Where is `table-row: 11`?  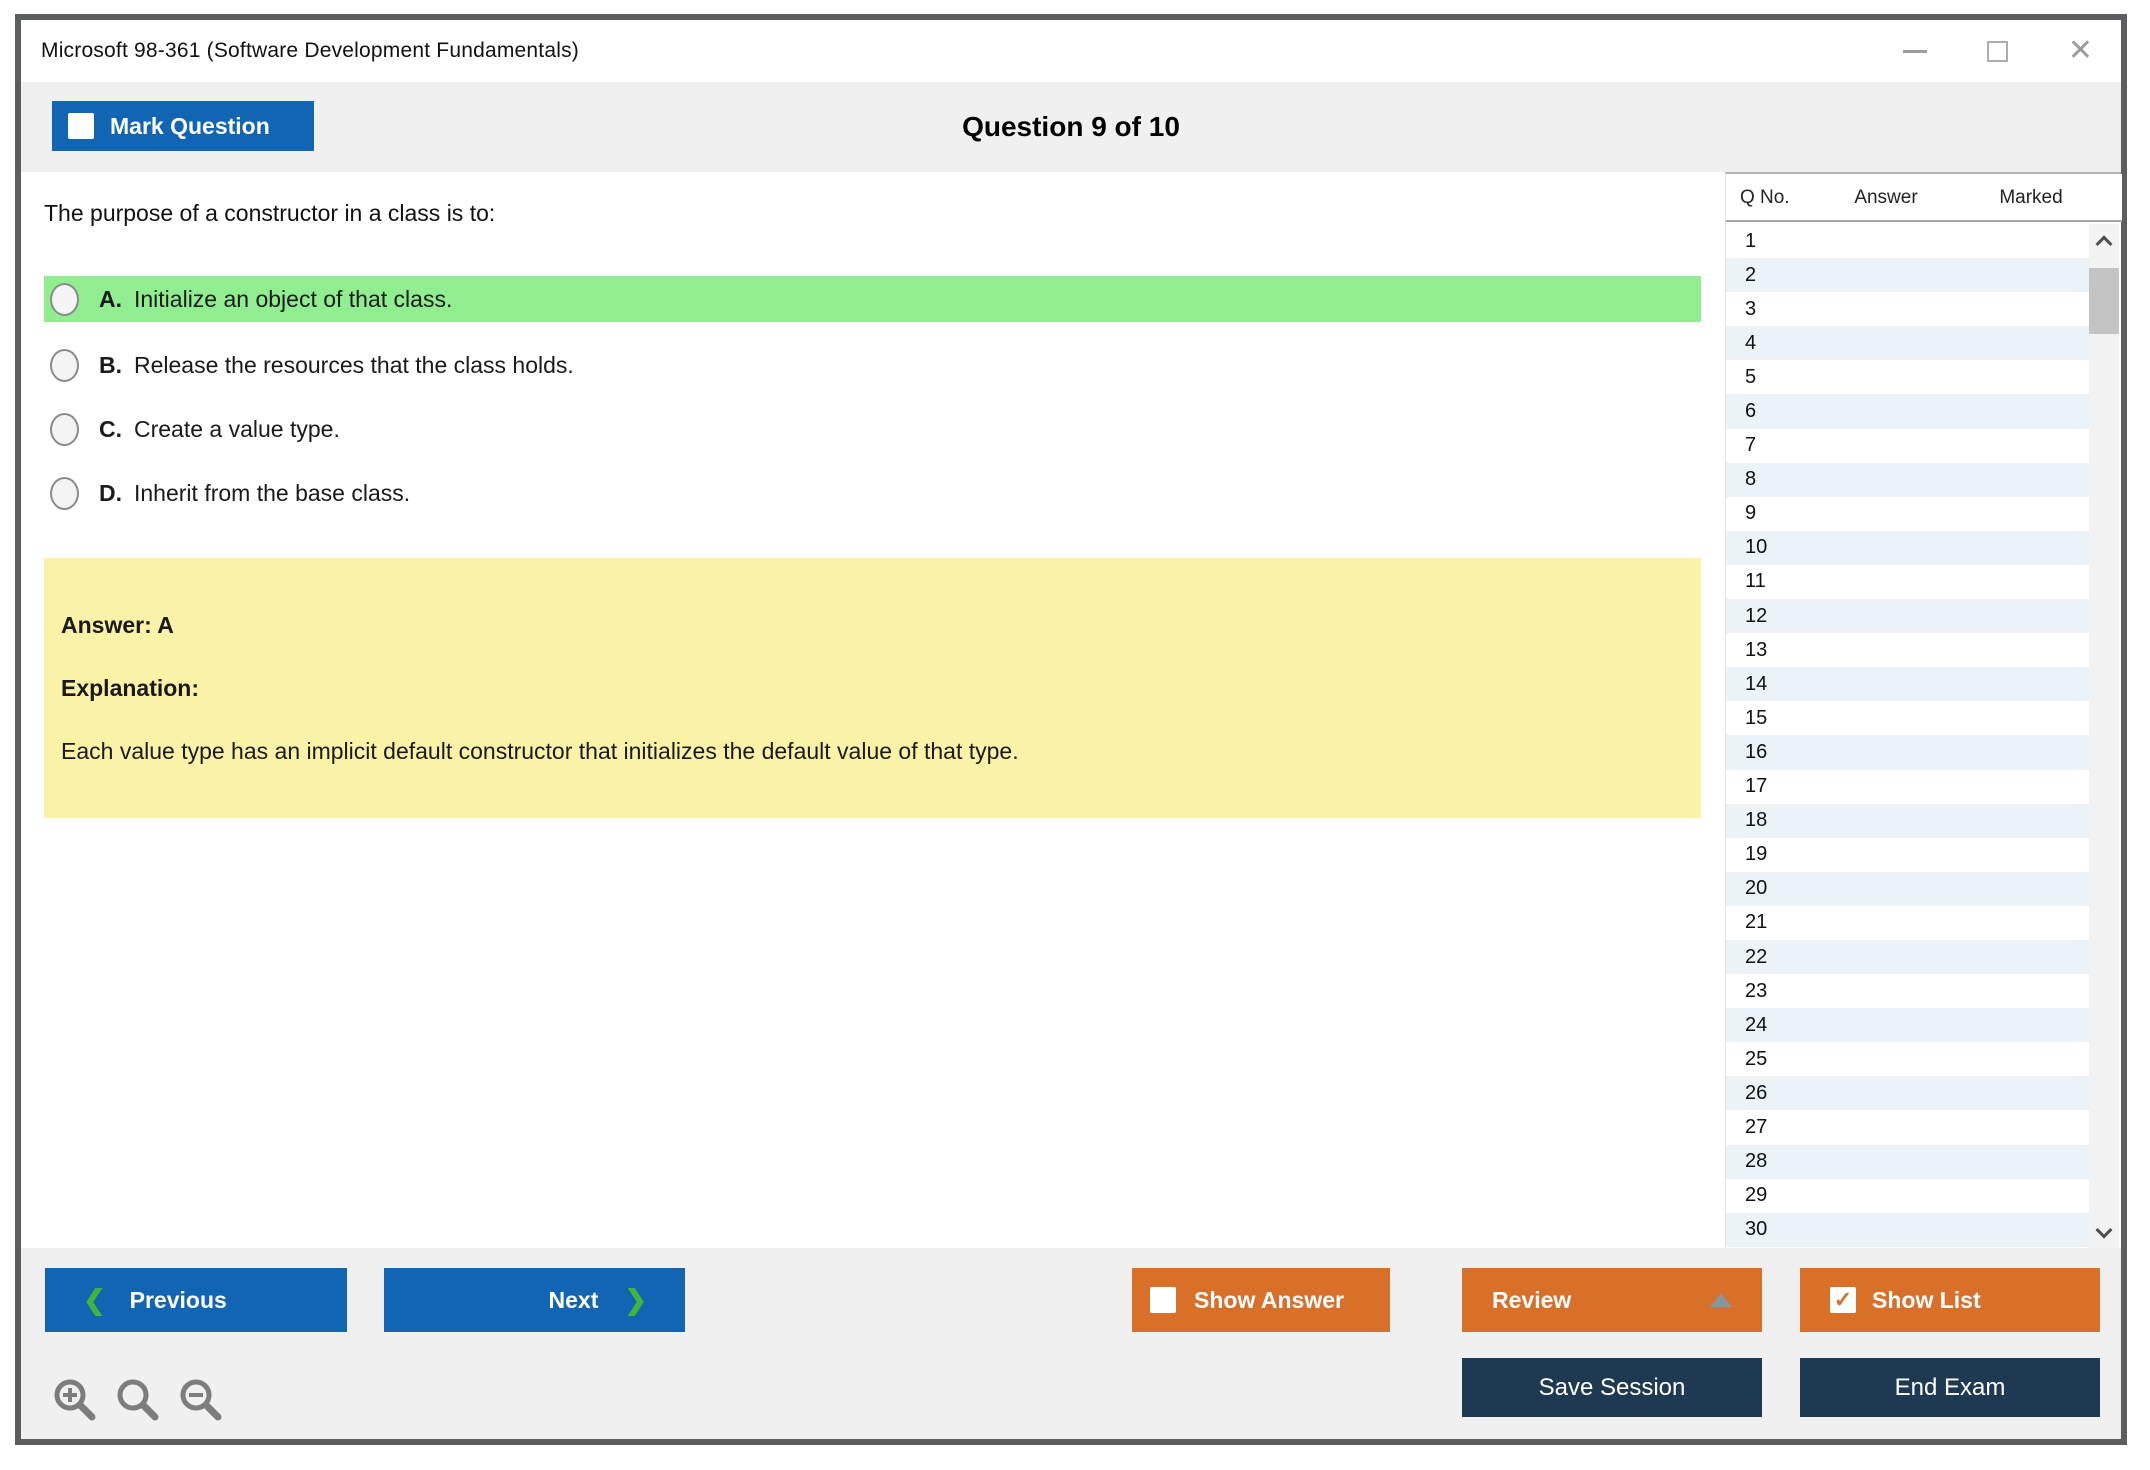
table-row: 11 is located at coordinates (1907, 582).